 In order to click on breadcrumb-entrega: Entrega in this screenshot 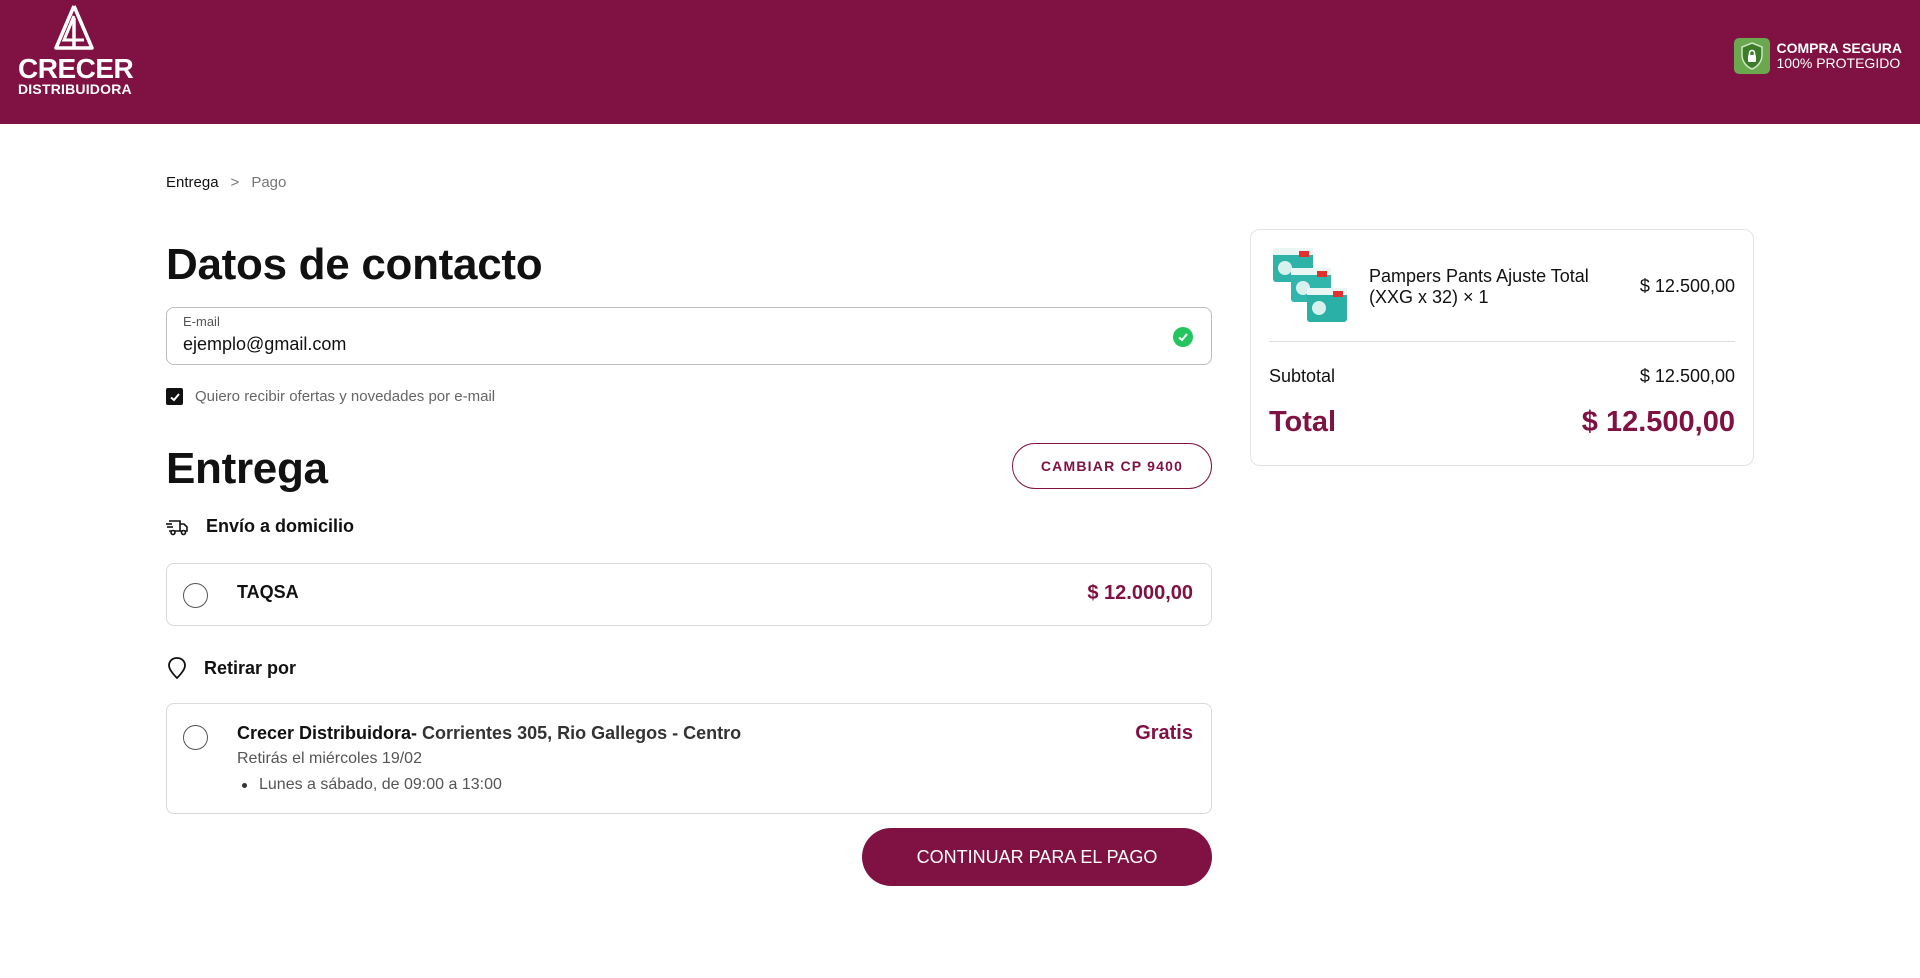, I will do `click(192, 182)`.